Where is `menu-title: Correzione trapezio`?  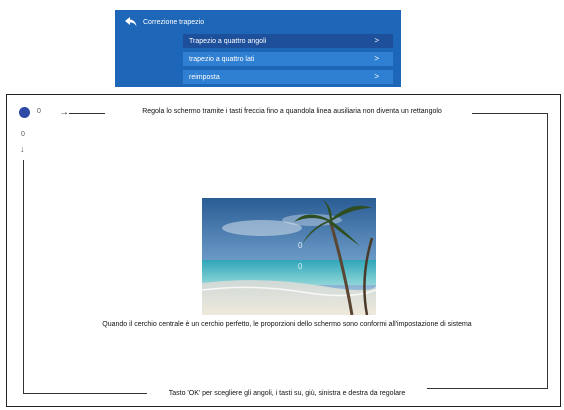
menu-title: Correzione trapezio is located at coordinates (174, 22).